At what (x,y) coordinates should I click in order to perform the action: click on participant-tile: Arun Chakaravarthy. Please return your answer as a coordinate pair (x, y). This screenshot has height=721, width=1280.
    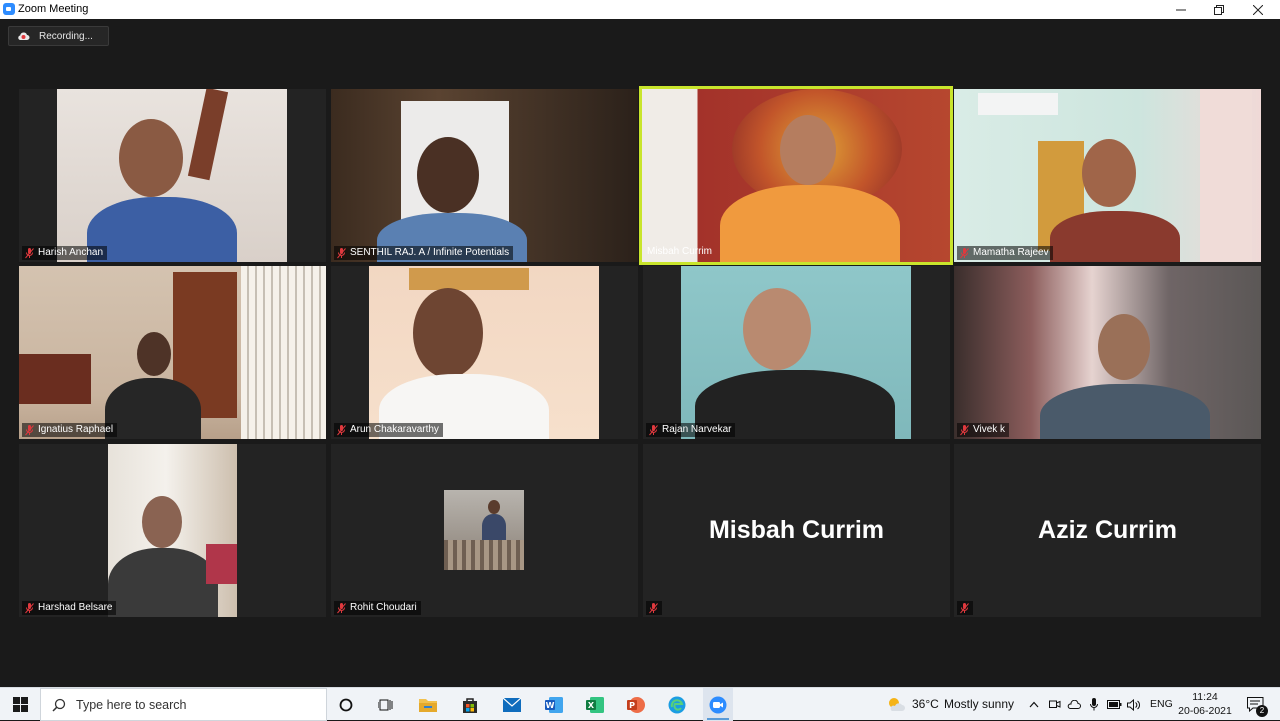
    Looking at the image, I should click on (484, 352).